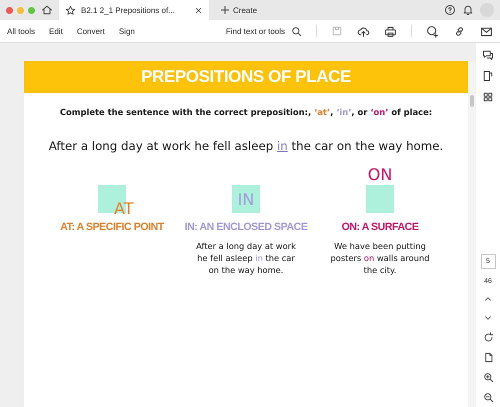 The height and width of the screenshot is (407, 500). Describe the element at coordinates (246, 199) in the screenshot. I see `word-label: IN` at that location.